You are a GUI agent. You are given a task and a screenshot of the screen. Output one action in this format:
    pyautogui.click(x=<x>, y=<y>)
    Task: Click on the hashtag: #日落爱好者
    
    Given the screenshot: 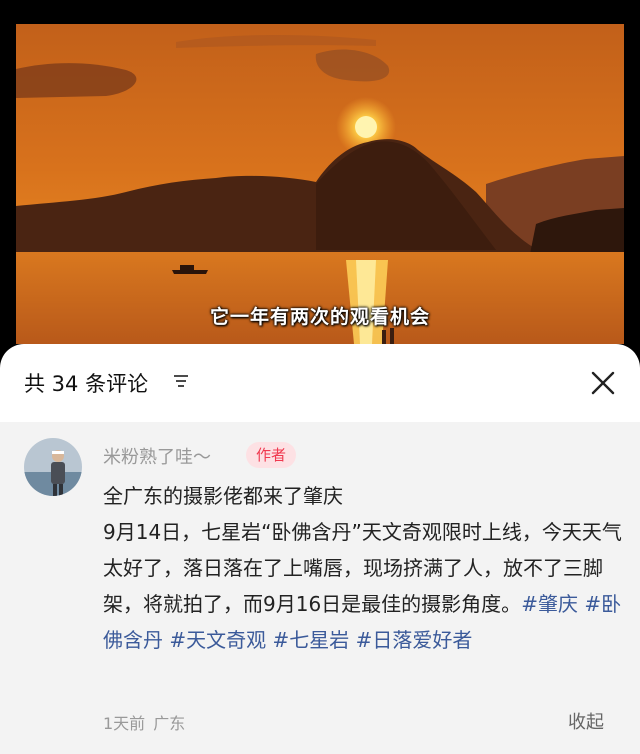 What is the action you would take?
    pyautogui.click(x=414, y=640)
    